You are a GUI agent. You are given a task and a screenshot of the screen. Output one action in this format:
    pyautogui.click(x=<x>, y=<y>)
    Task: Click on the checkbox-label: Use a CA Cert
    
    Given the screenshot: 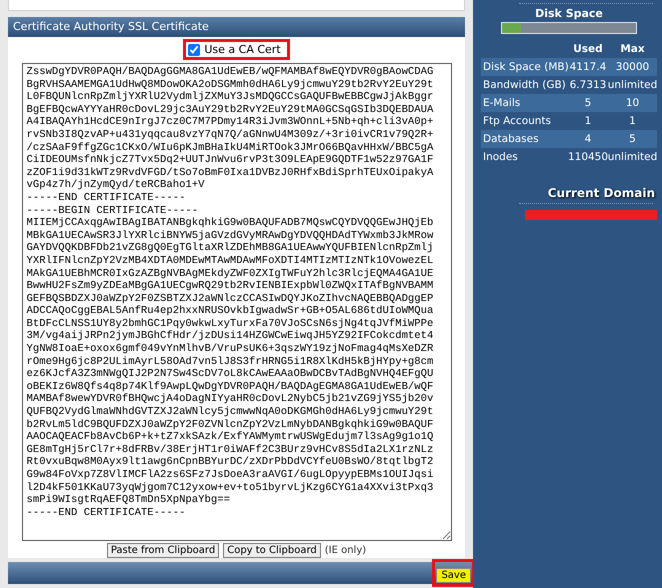 What is the action you would take?
    pyautogui.click(x=242, y=49)
    